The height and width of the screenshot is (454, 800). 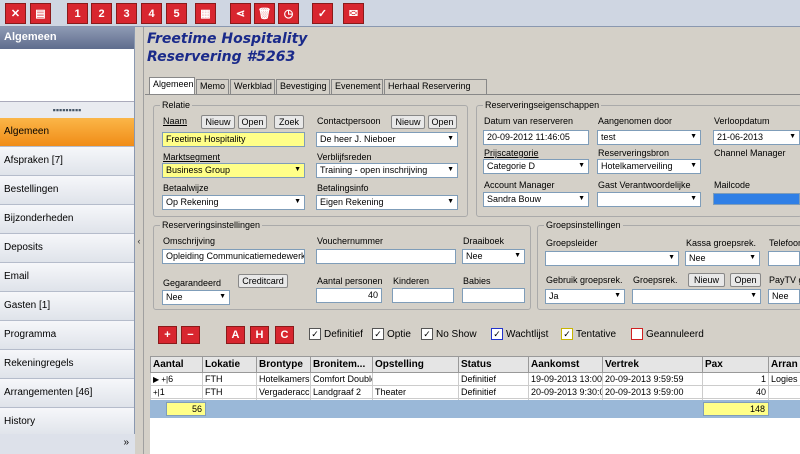 What do you see at coordinates (264, 13) in the screenshot?
I see `delete-button: 🗑` at bounding box center [264, 13].